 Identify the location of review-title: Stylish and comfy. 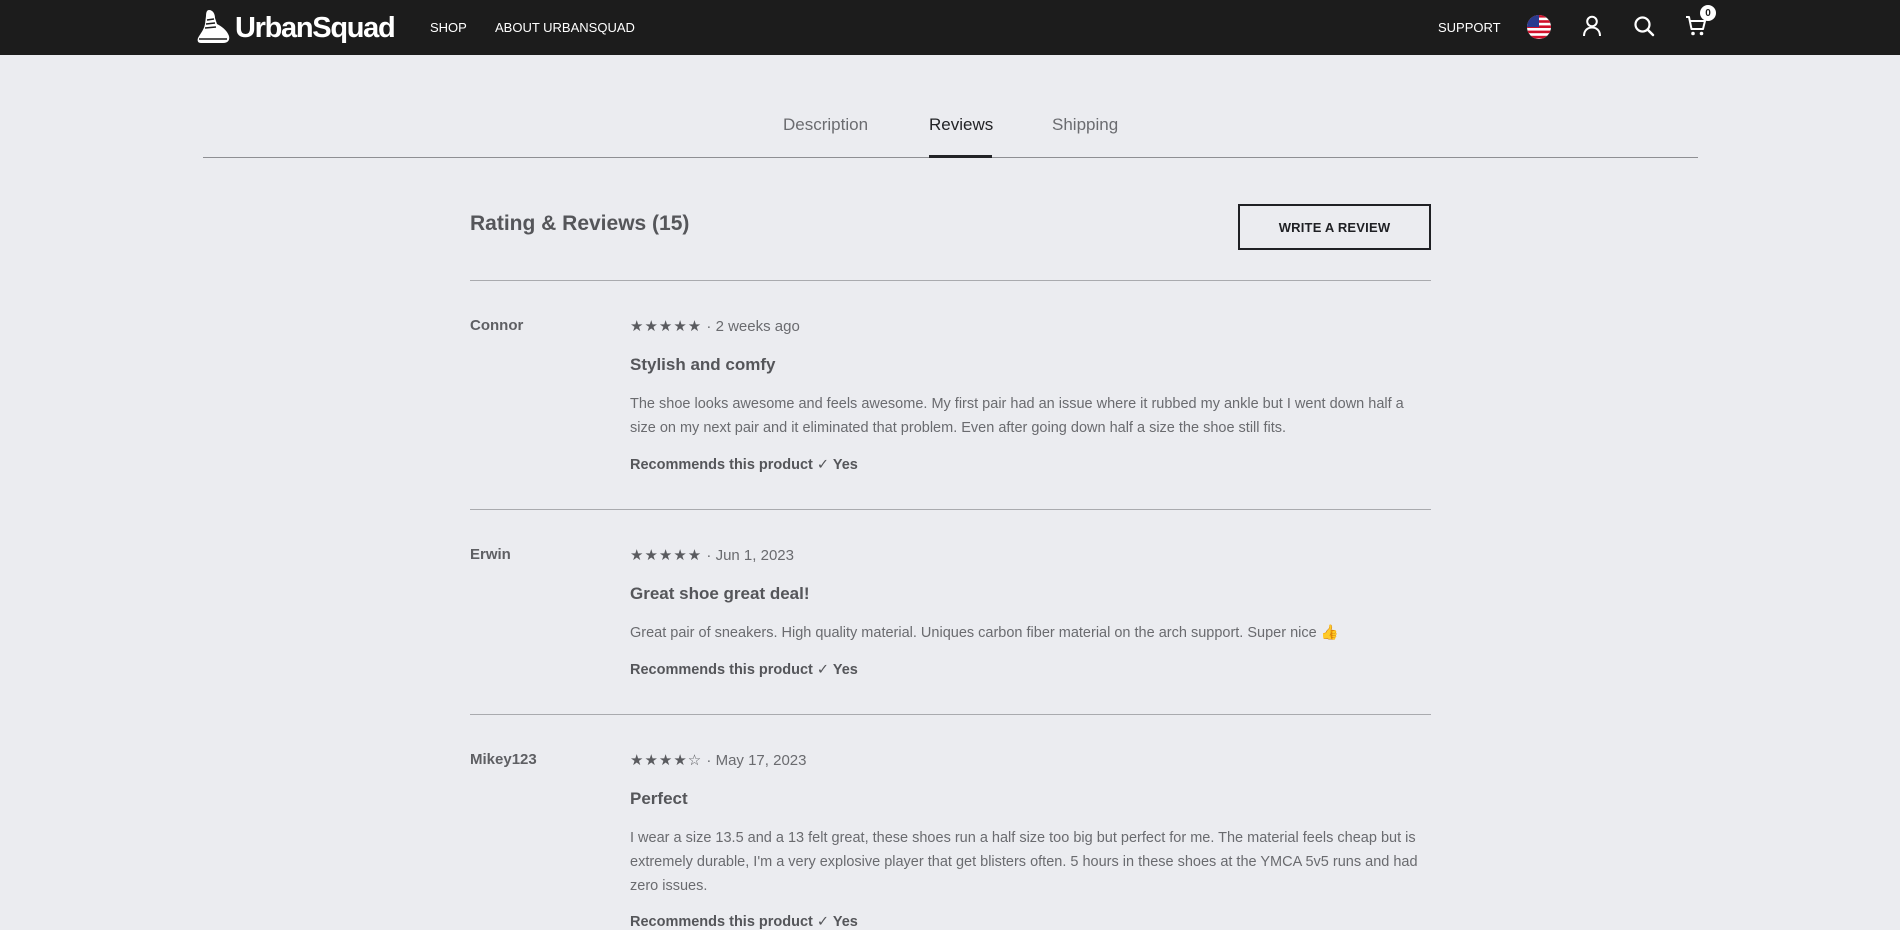
(703, 364).